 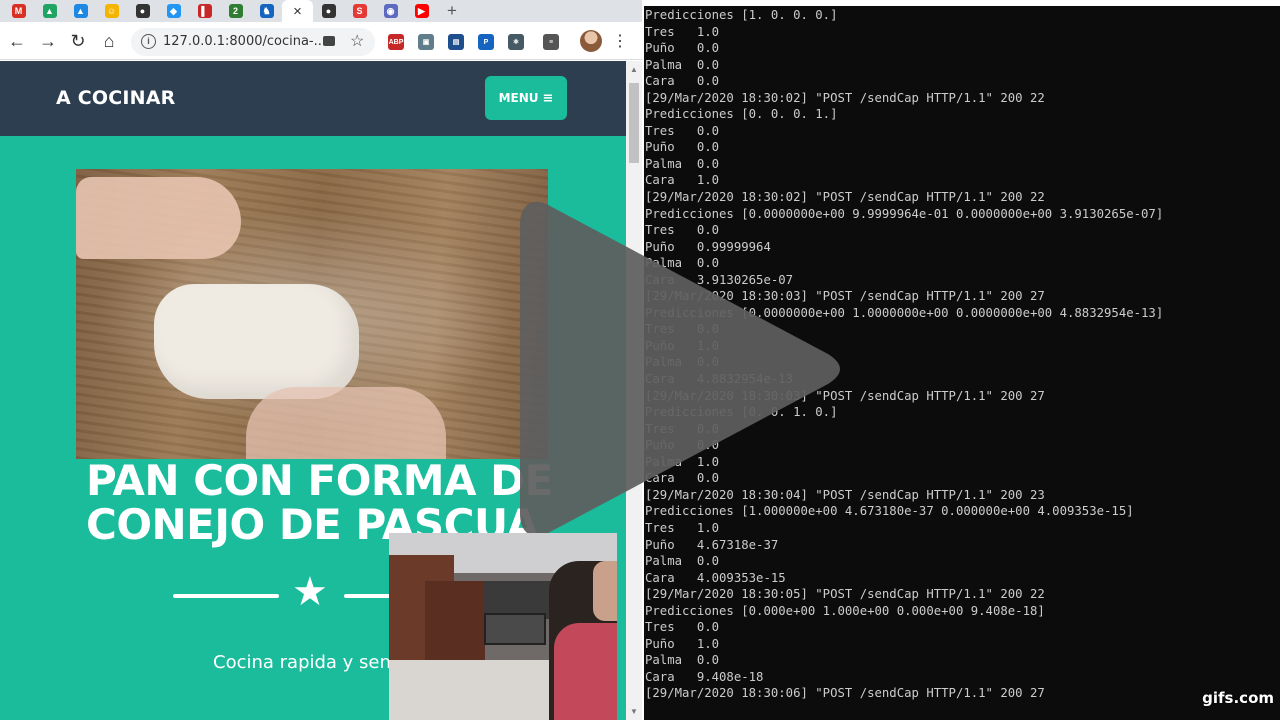 I want to click on terminal-line: Cara 1.0, so click(x=682, y=180).